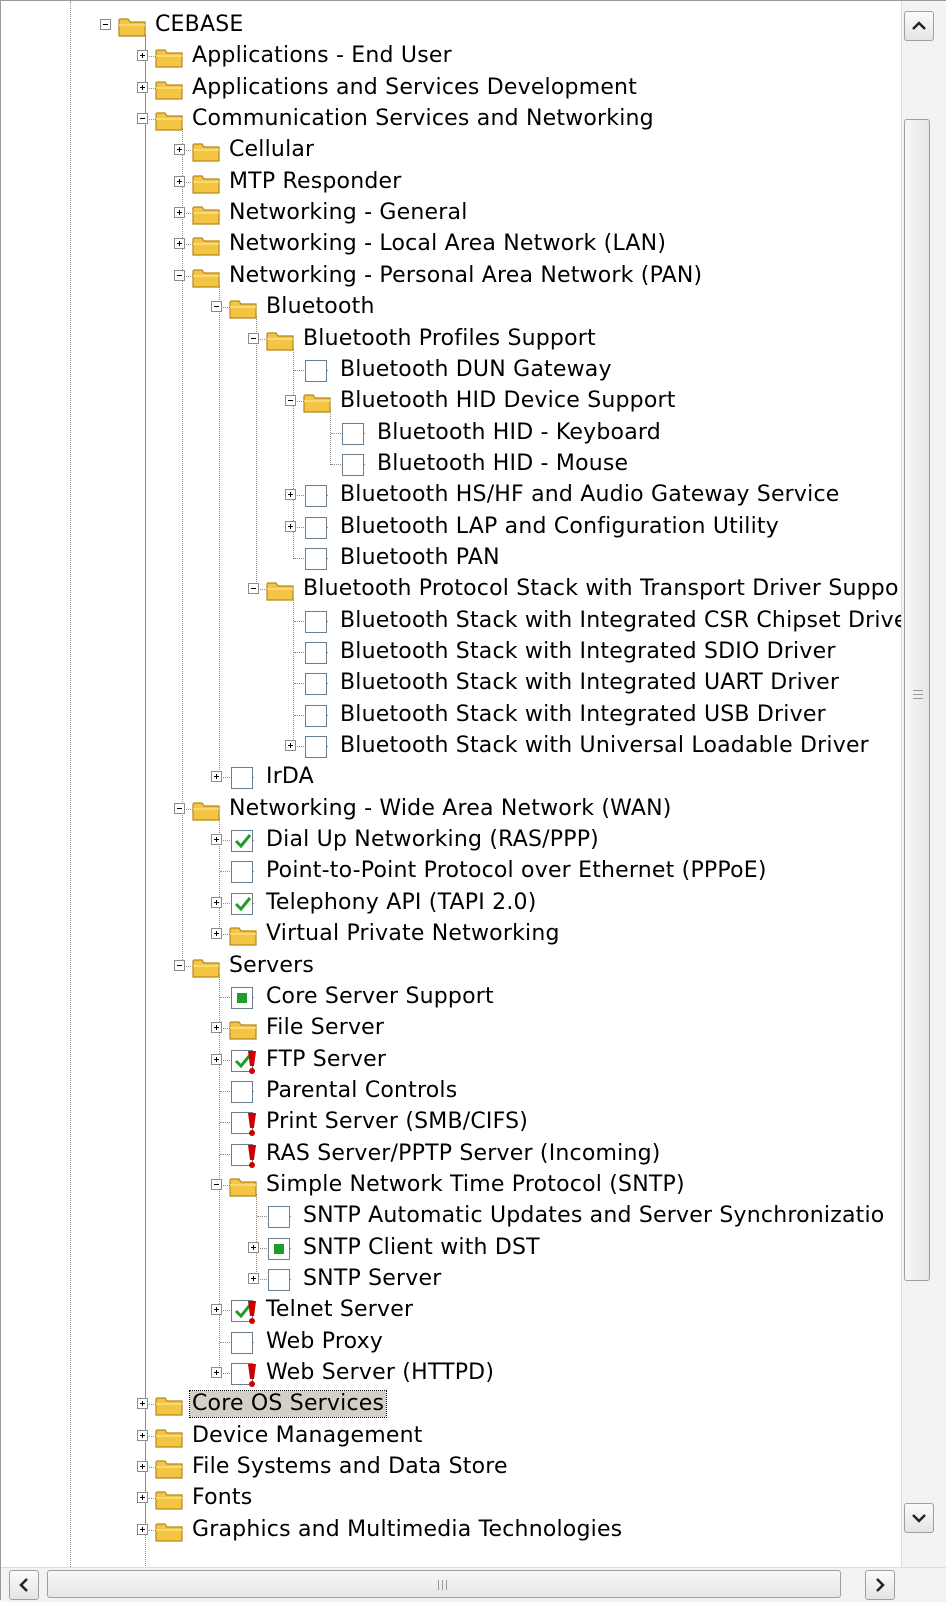  Describe the element at coordinates (919, 1518) in the screenshot. I see `scroll-down-button` at that location.